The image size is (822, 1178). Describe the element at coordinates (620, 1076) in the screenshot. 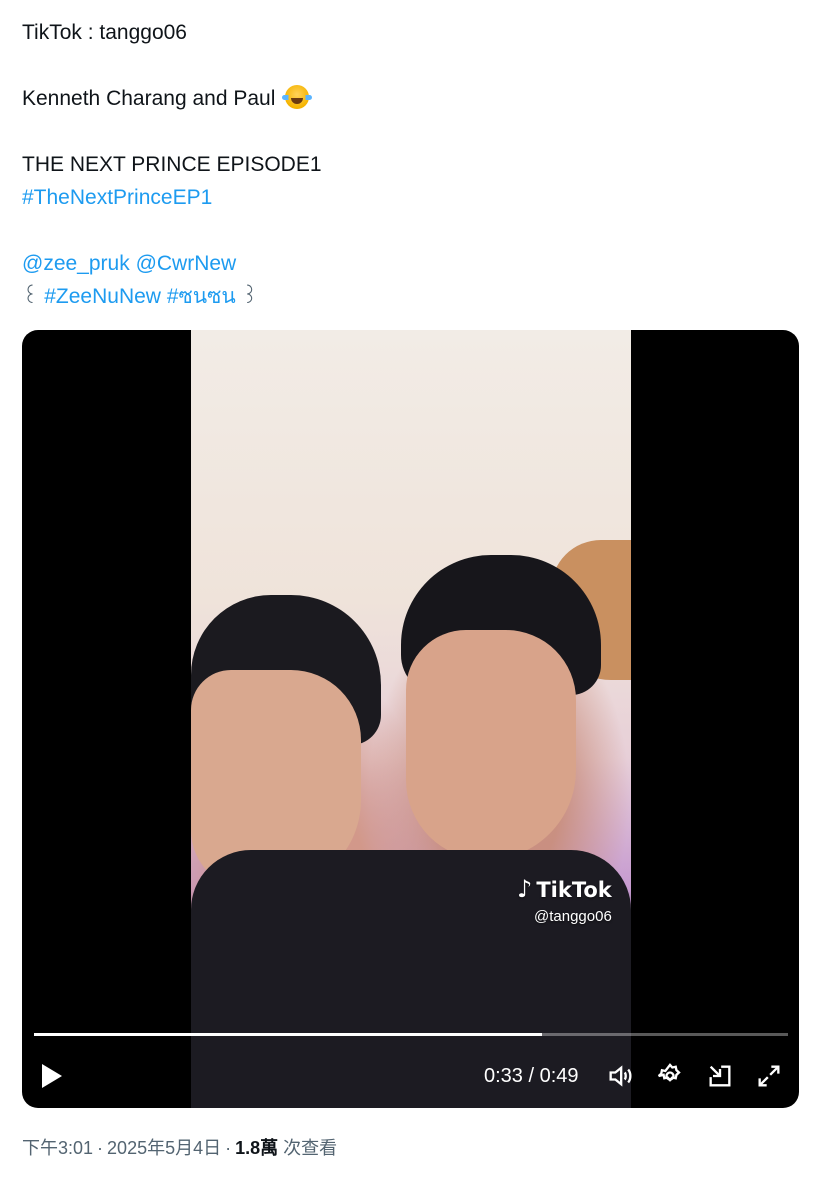

I see `volume-icon` at that location.